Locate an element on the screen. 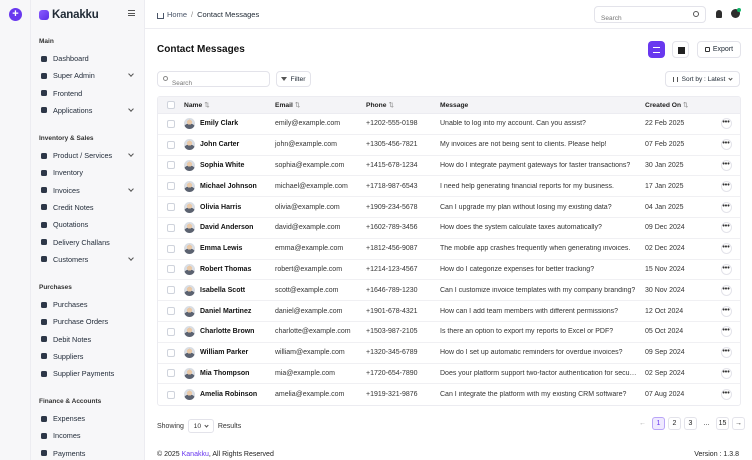 This screenshot has height=460, width=752. notification-bell-icon is located at coordinates (719, 14).